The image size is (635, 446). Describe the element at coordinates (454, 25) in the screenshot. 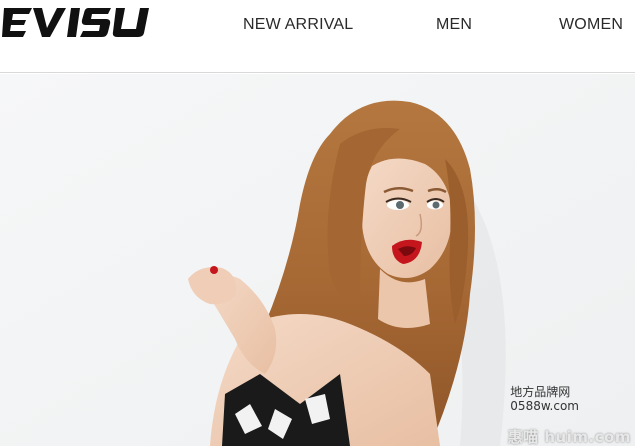

I see `nav-men: MEN` at that location.